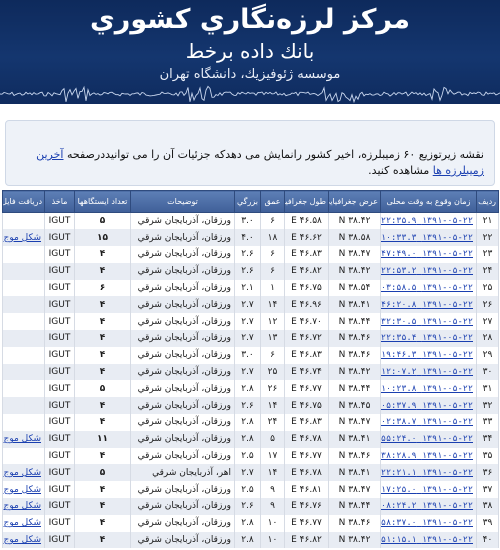 This screenshot has width=500, height=550. I want to click on event-time-cell: ۱۳۹۱-۰۵-۲۲ ۰۹:۱۹:۴۶.۳, so click(428, 355).